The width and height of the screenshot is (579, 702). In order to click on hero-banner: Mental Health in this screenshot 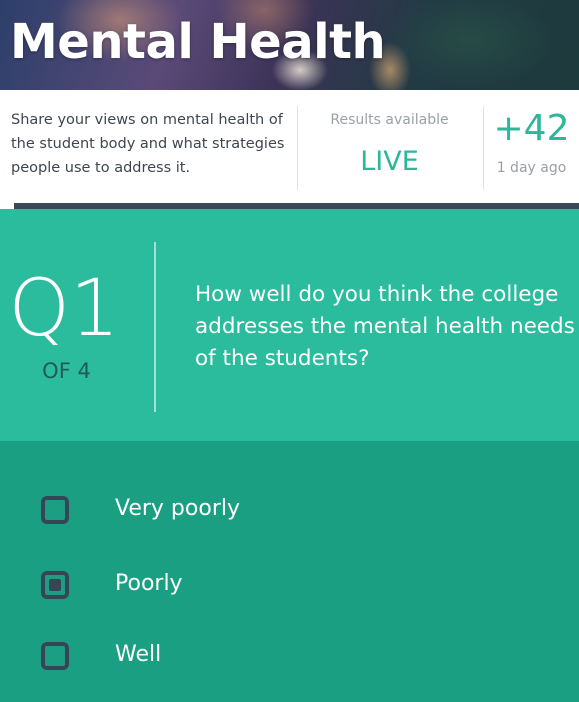, I will do `click(289, 45)`.